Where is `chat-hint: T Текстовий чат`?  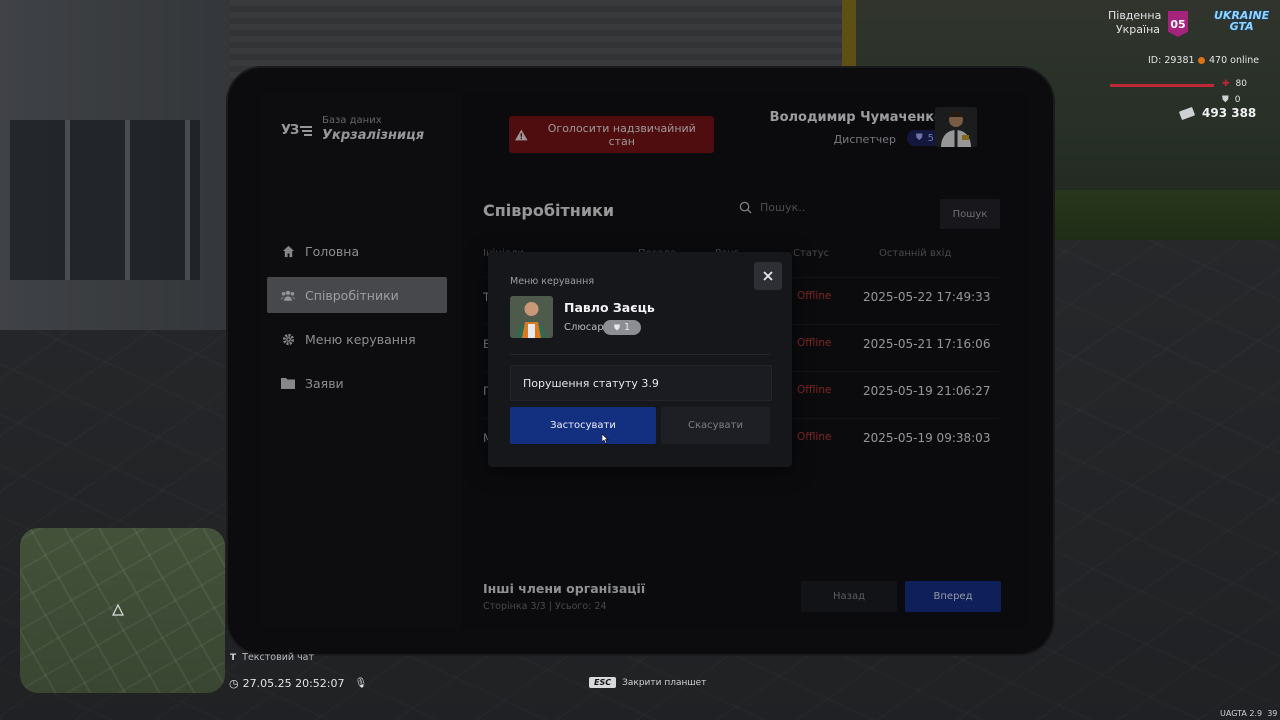
chat-hint: T Текстовий чат is located at coordinates (272, 657).